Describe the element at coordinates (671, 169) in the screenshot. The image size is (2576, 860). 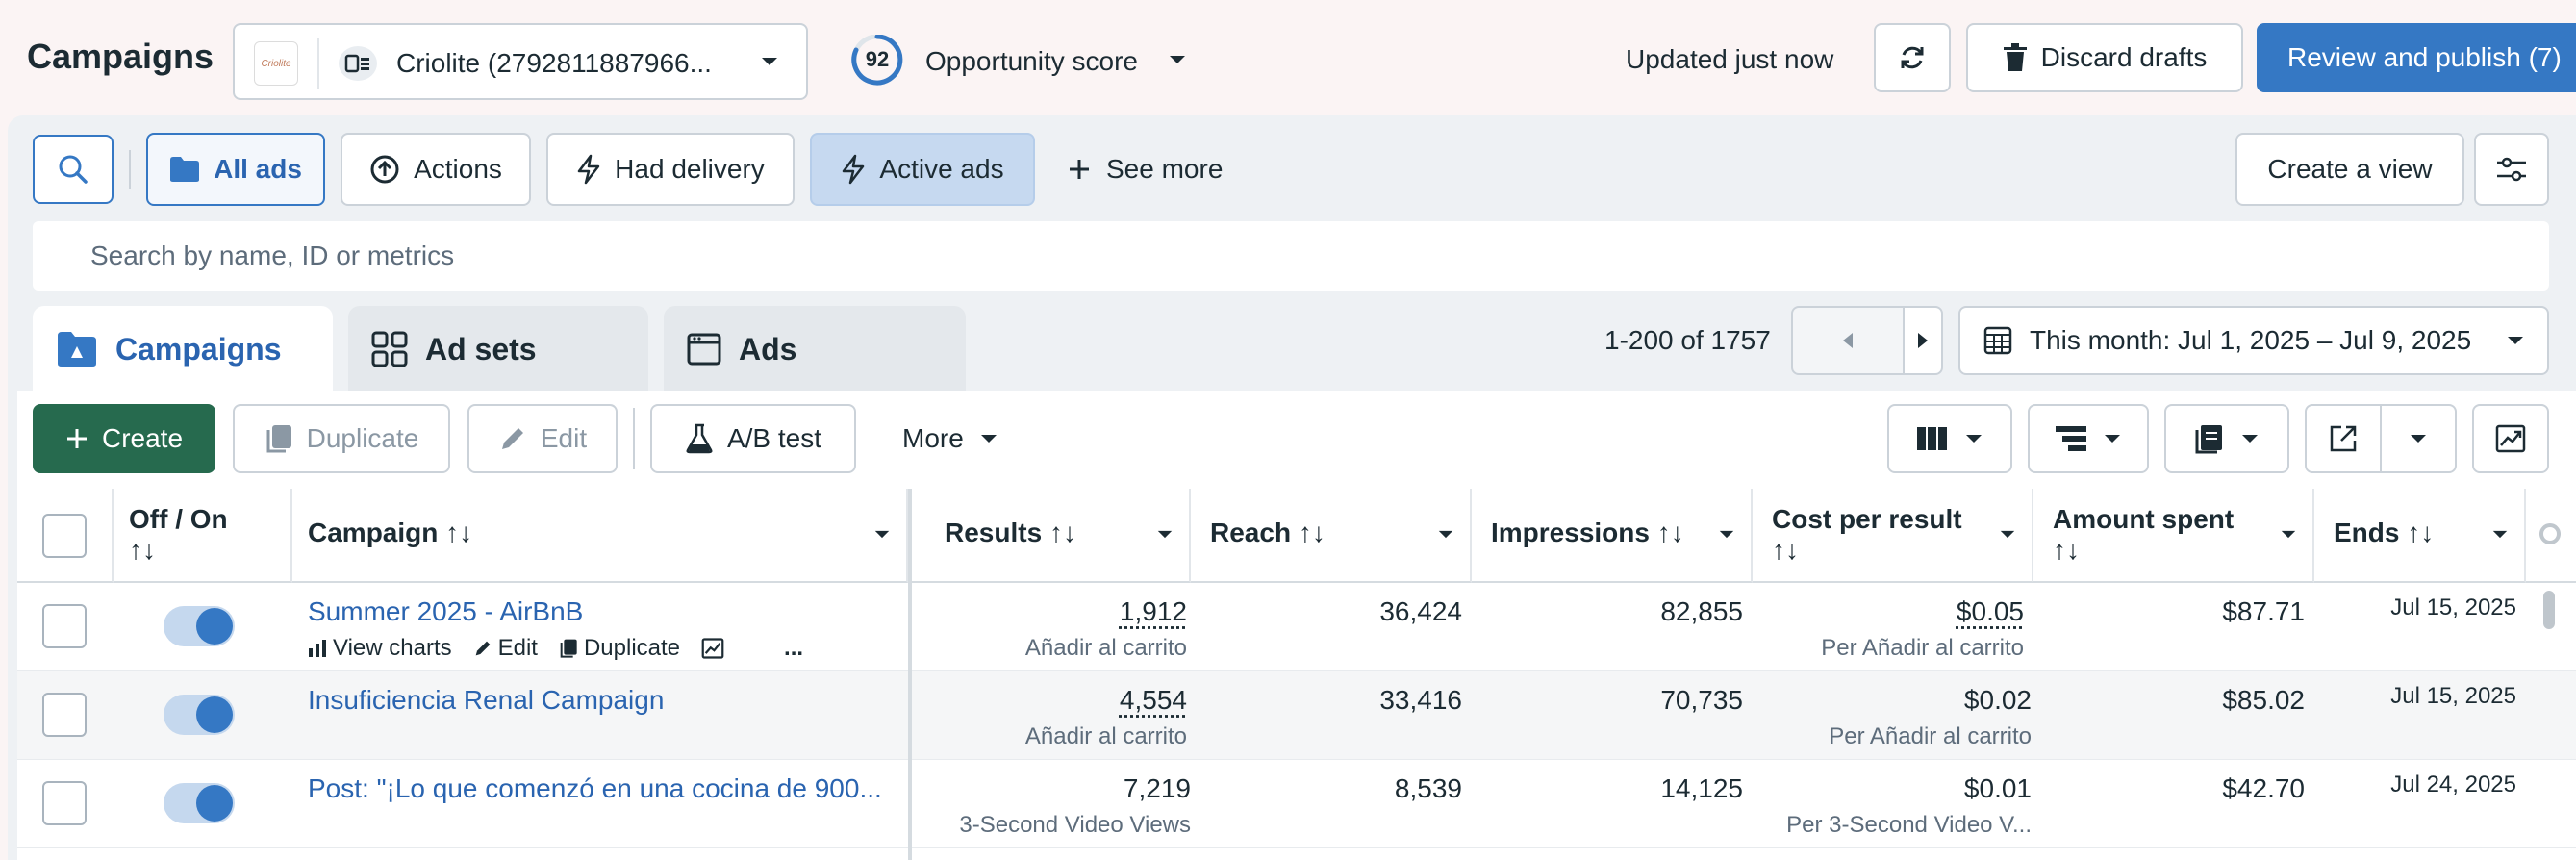
I see `filter-had-delivery: Had delivery` at that location.